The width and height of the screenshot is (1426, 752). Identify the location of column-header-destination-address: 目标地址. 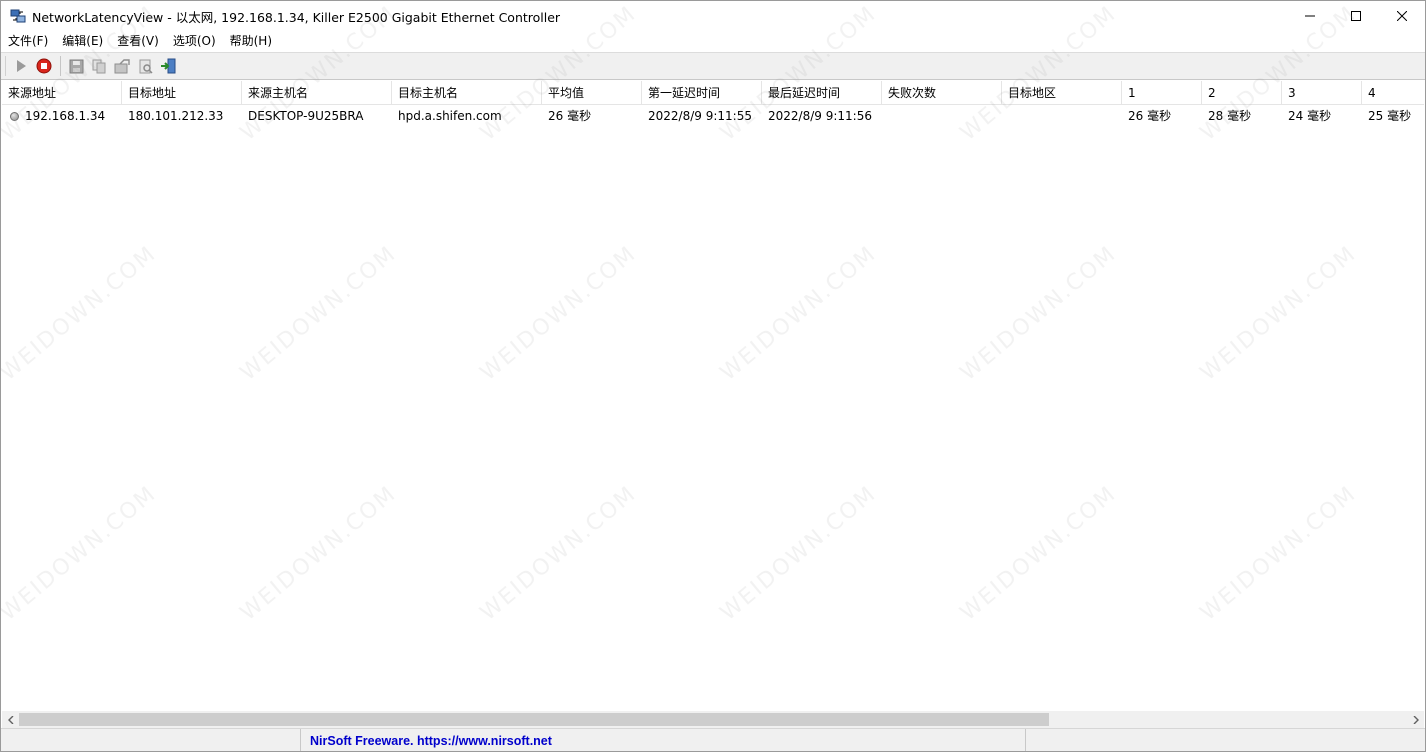
(182, 93).